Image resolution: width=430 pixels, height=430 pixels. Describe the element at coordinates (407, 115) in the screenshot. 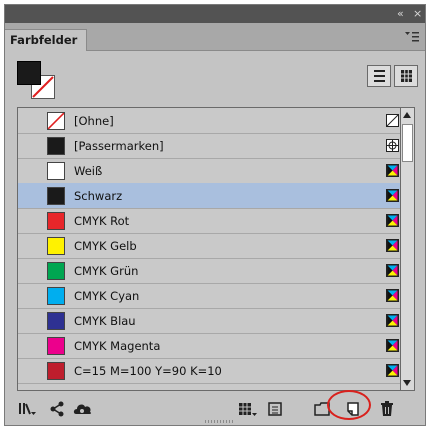

I see `scroll-up-icon` at that location.